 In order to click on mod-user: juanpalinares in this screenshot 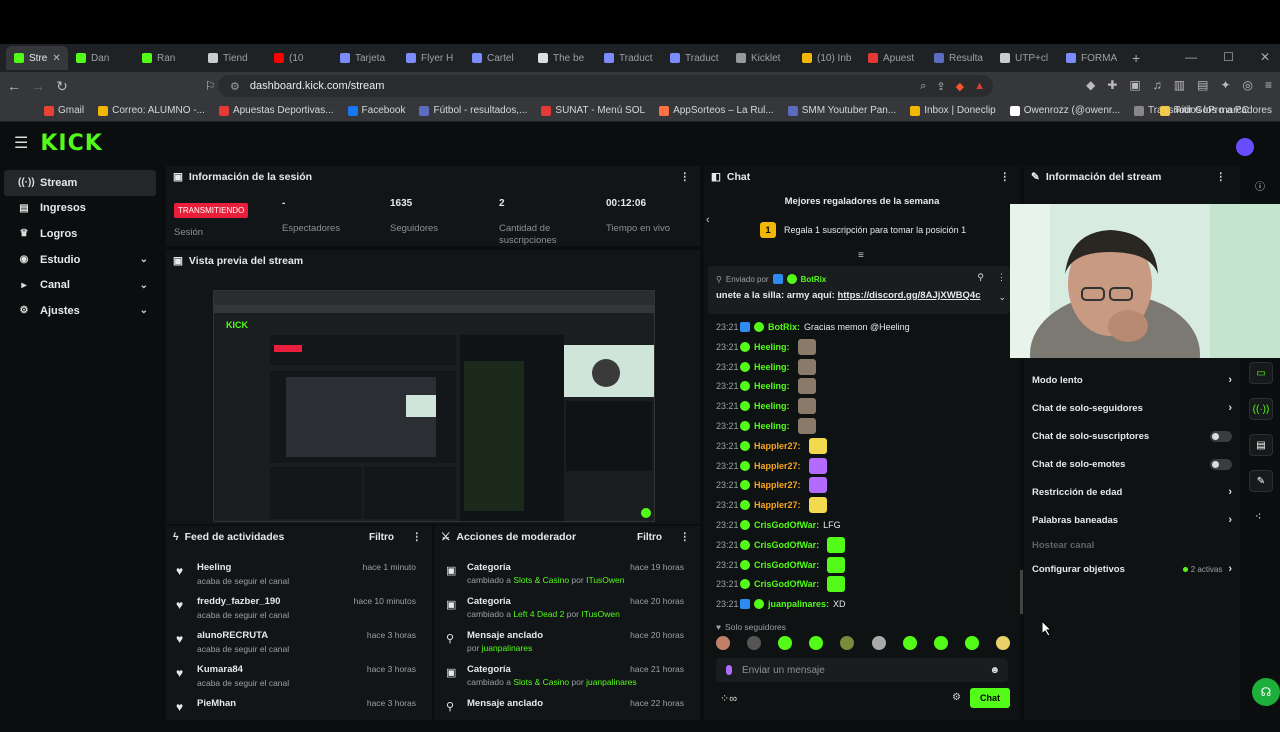, I will do `click(611, 682)`.